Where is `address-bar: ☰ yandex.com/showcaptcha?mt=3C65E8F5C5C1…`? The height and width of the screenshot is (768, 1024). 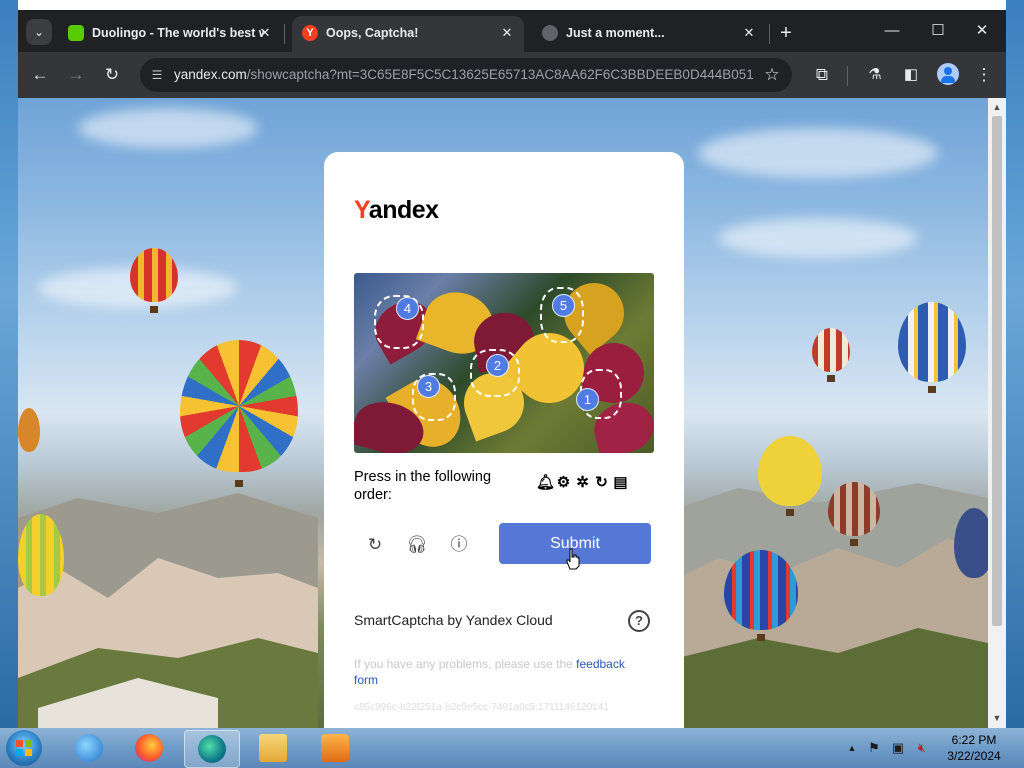
address-bar: ☰ yandex.com/showcaptcha?mt=3C65E8F5C5C1… is located at coordinates (466, 75).